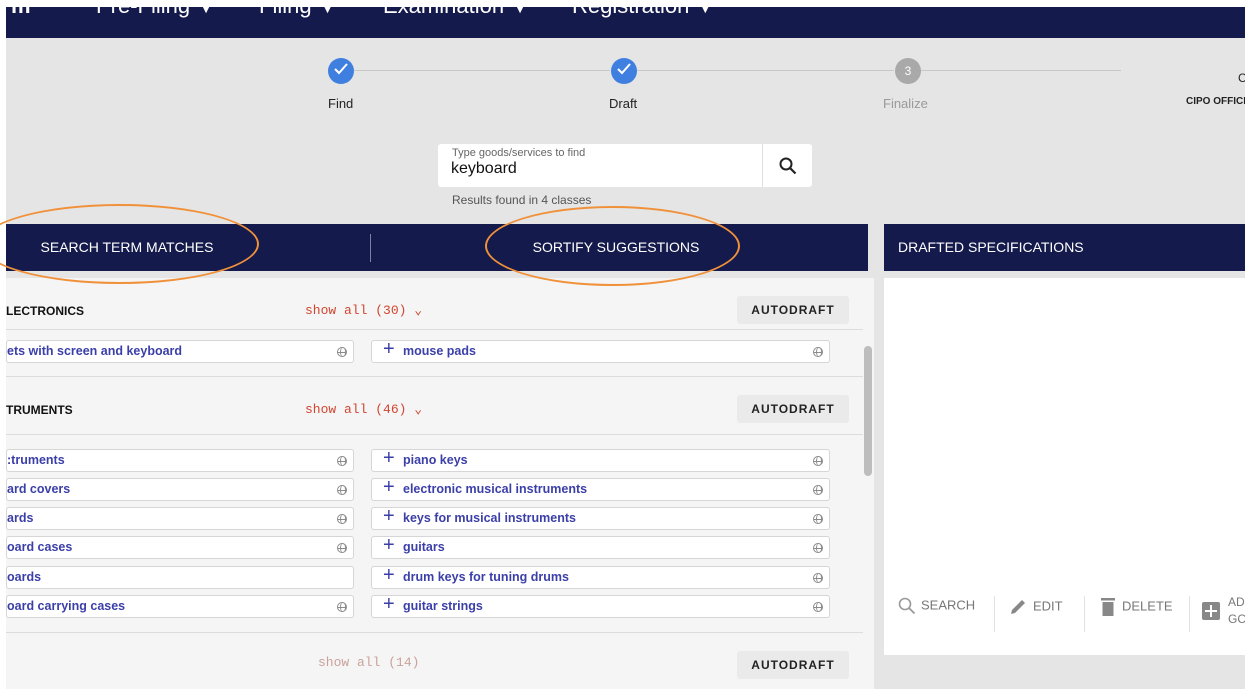 The height and width of the screenshot is (693, 1245). I want to click on term-suggestion: + electronic musical instruments, so click(600, 489).